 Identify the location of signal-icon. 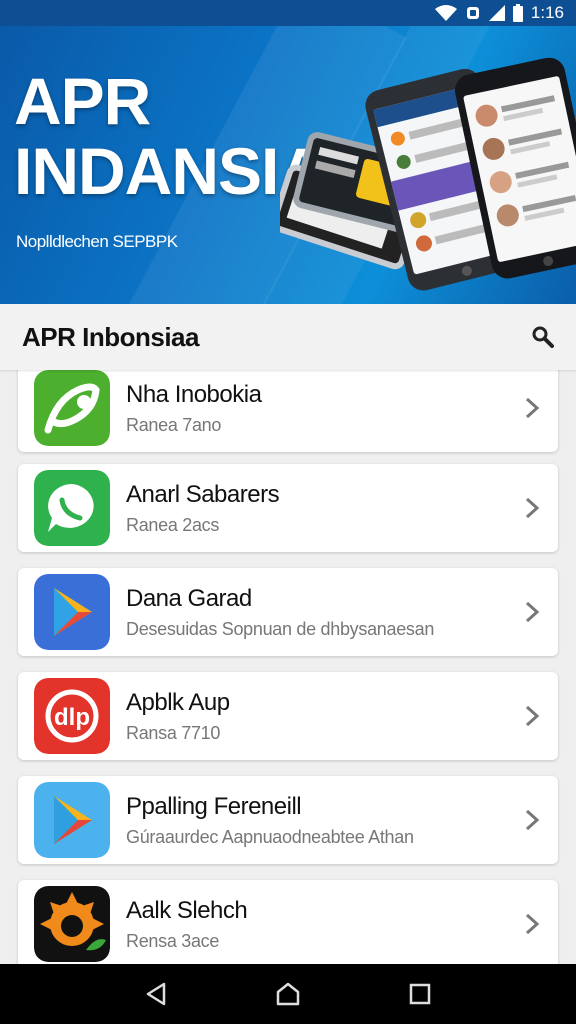
(496, 13).